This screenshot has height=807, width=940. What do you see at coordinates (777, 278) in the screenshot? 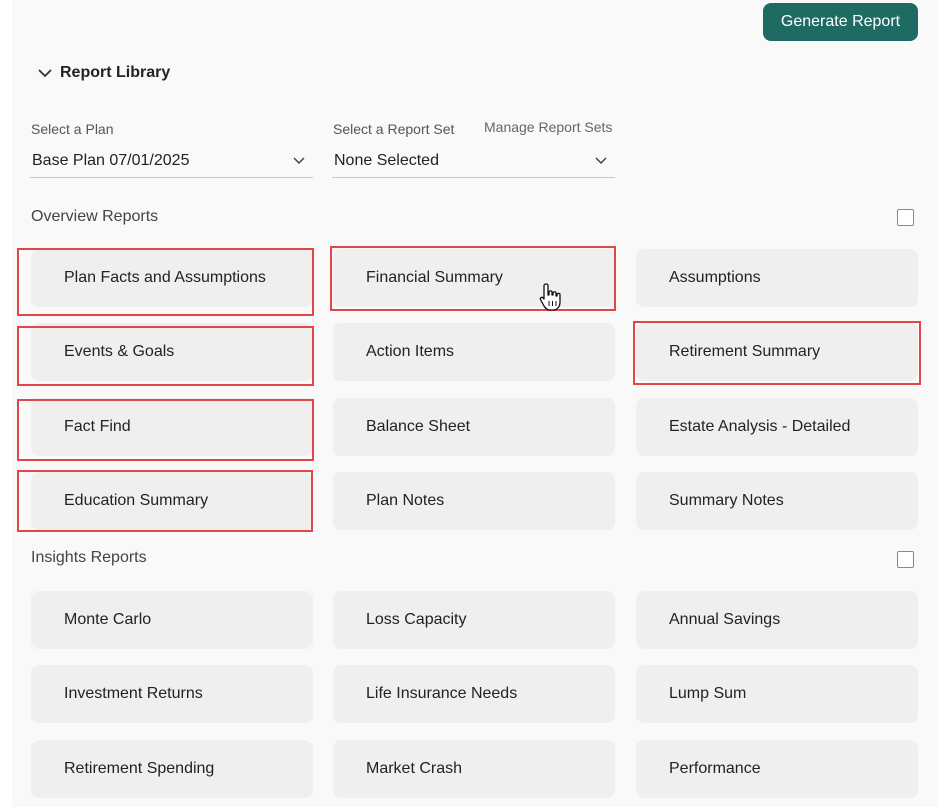
I see `report-tile-assumptions: Assumptions` at bounding box center [777, 278].